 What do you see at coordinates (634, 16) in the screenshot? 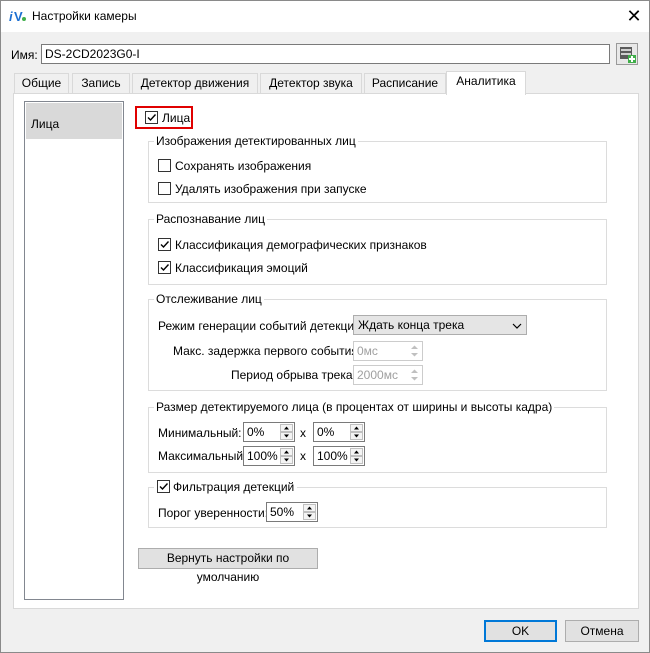
I see `close-icon: ✕` at bounding box center [634, 16].